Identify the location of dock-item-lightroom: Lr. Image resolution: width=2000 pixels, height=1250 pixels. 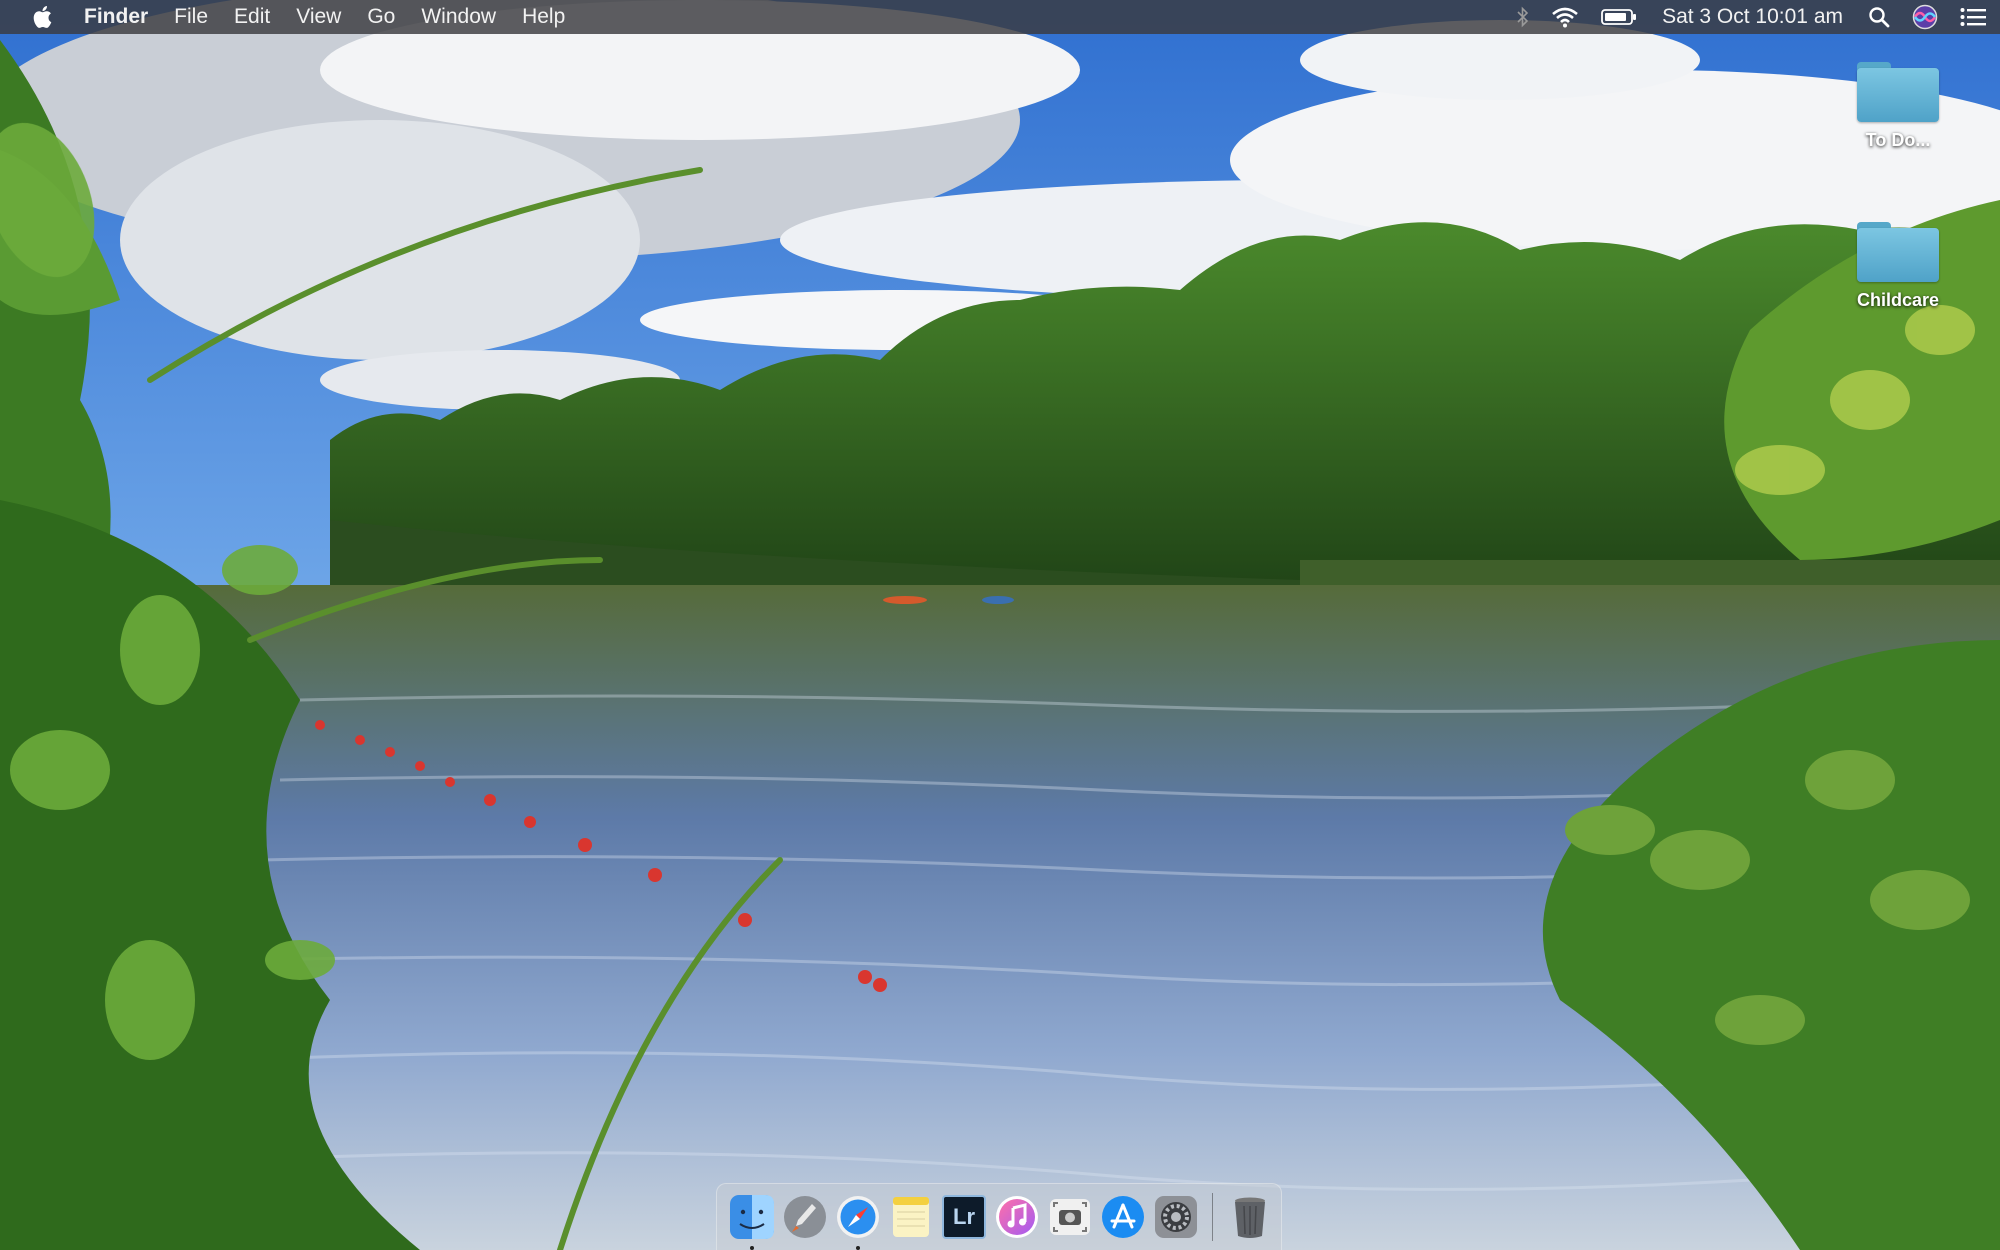
(964, 1217).